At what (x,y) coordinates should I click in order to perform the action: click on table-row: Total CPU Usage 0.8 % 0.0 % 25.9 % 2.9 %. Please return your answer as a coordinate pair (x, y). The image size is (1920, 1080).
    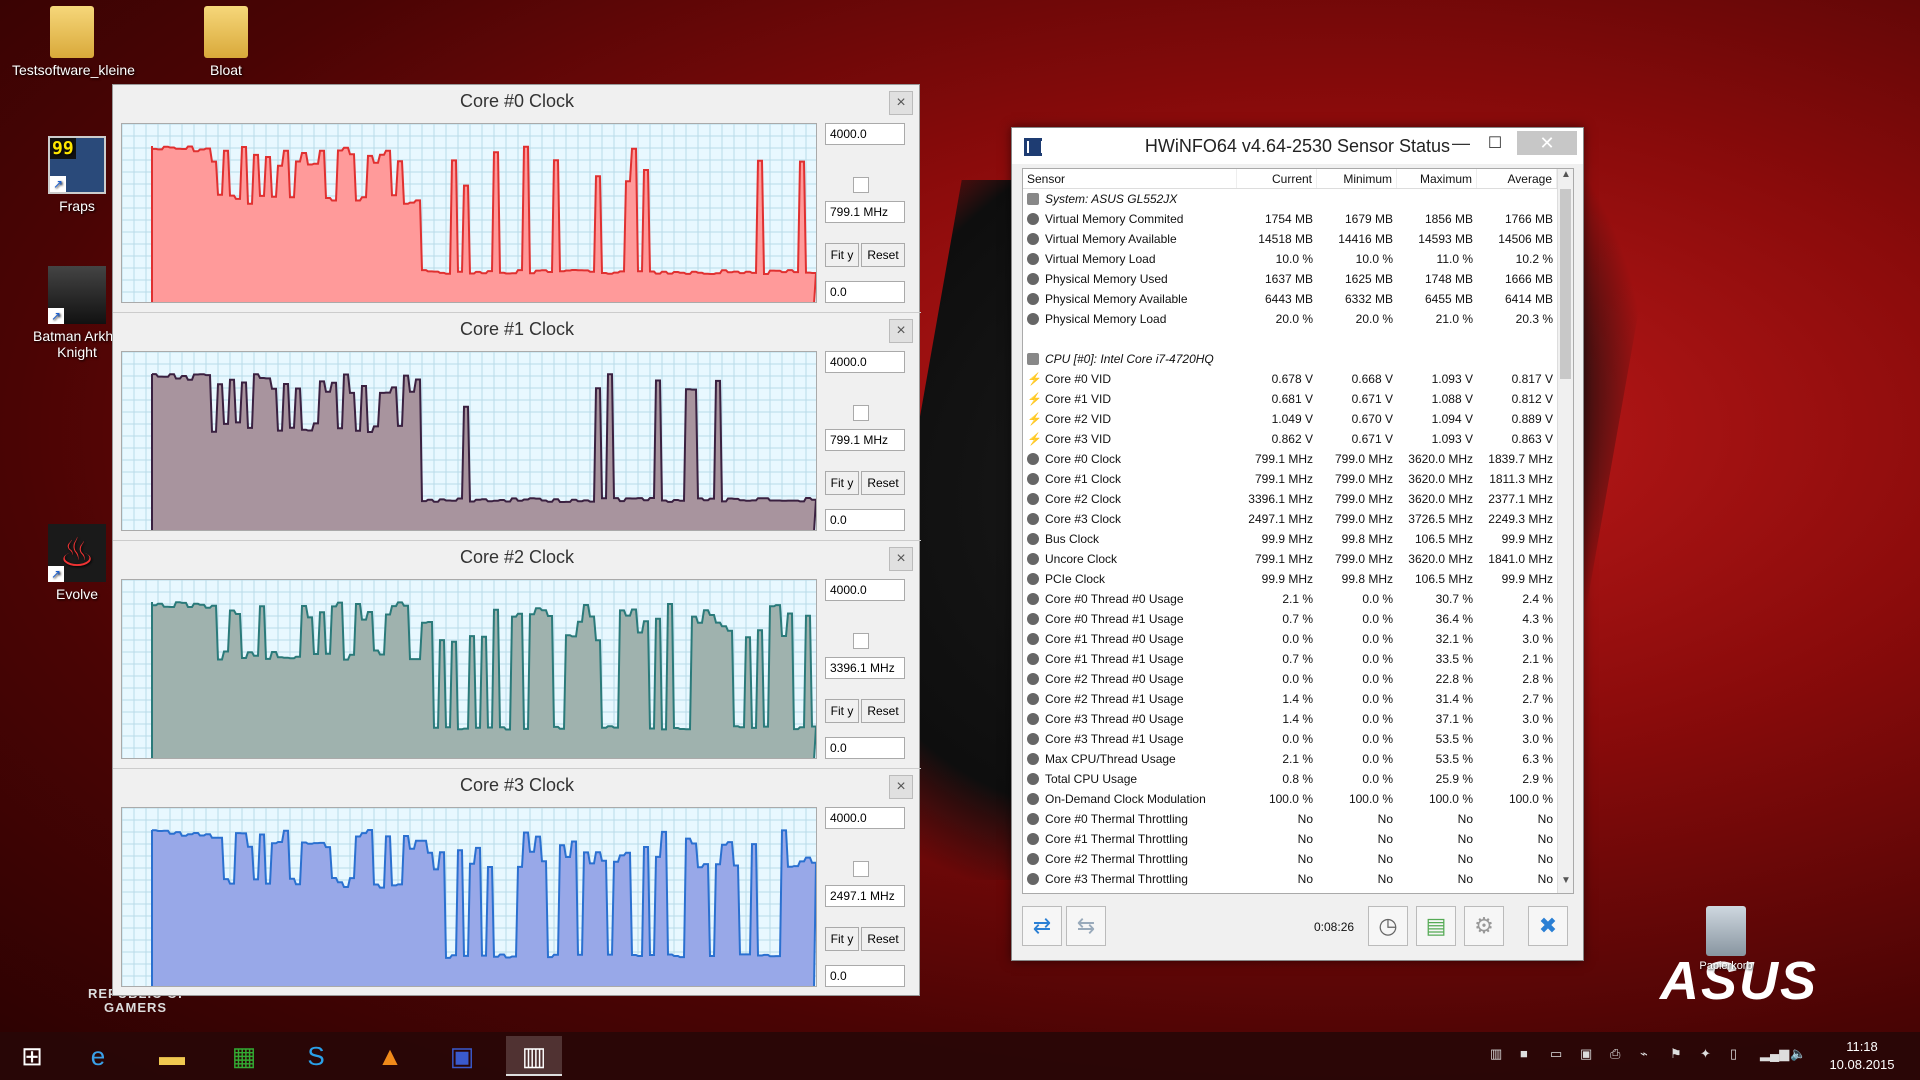
    Looking at the image, I should click on (1298, 779).